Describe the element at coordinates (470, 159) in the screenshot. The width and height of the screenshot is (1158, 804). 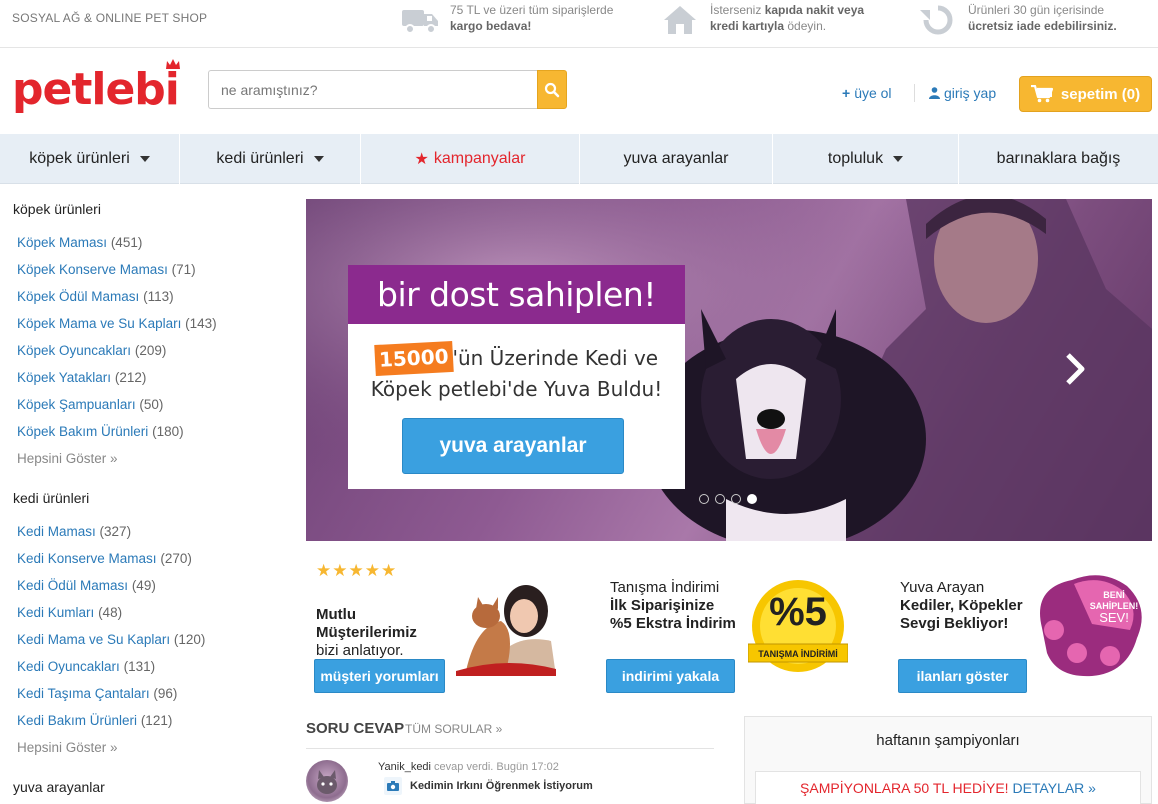
I see `nav-campaigns: ★ kampanyalar` at that location.